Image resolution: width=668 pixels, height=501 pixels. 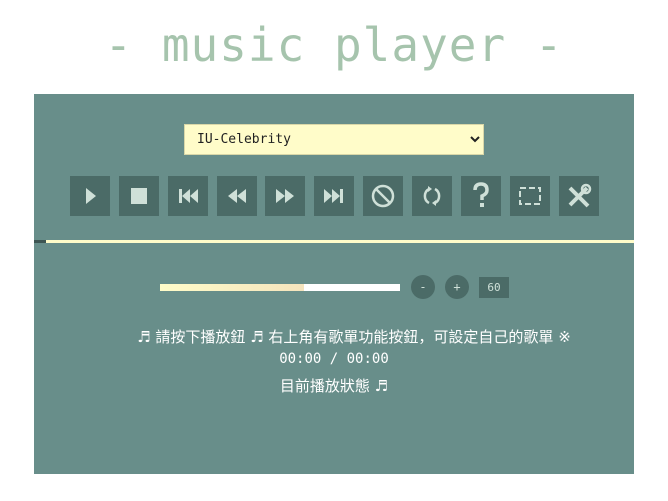 What do you see at coordinates (457, 287) in the screenshot?
I see `volume-up-button: +` at bounding box center [457, 287].